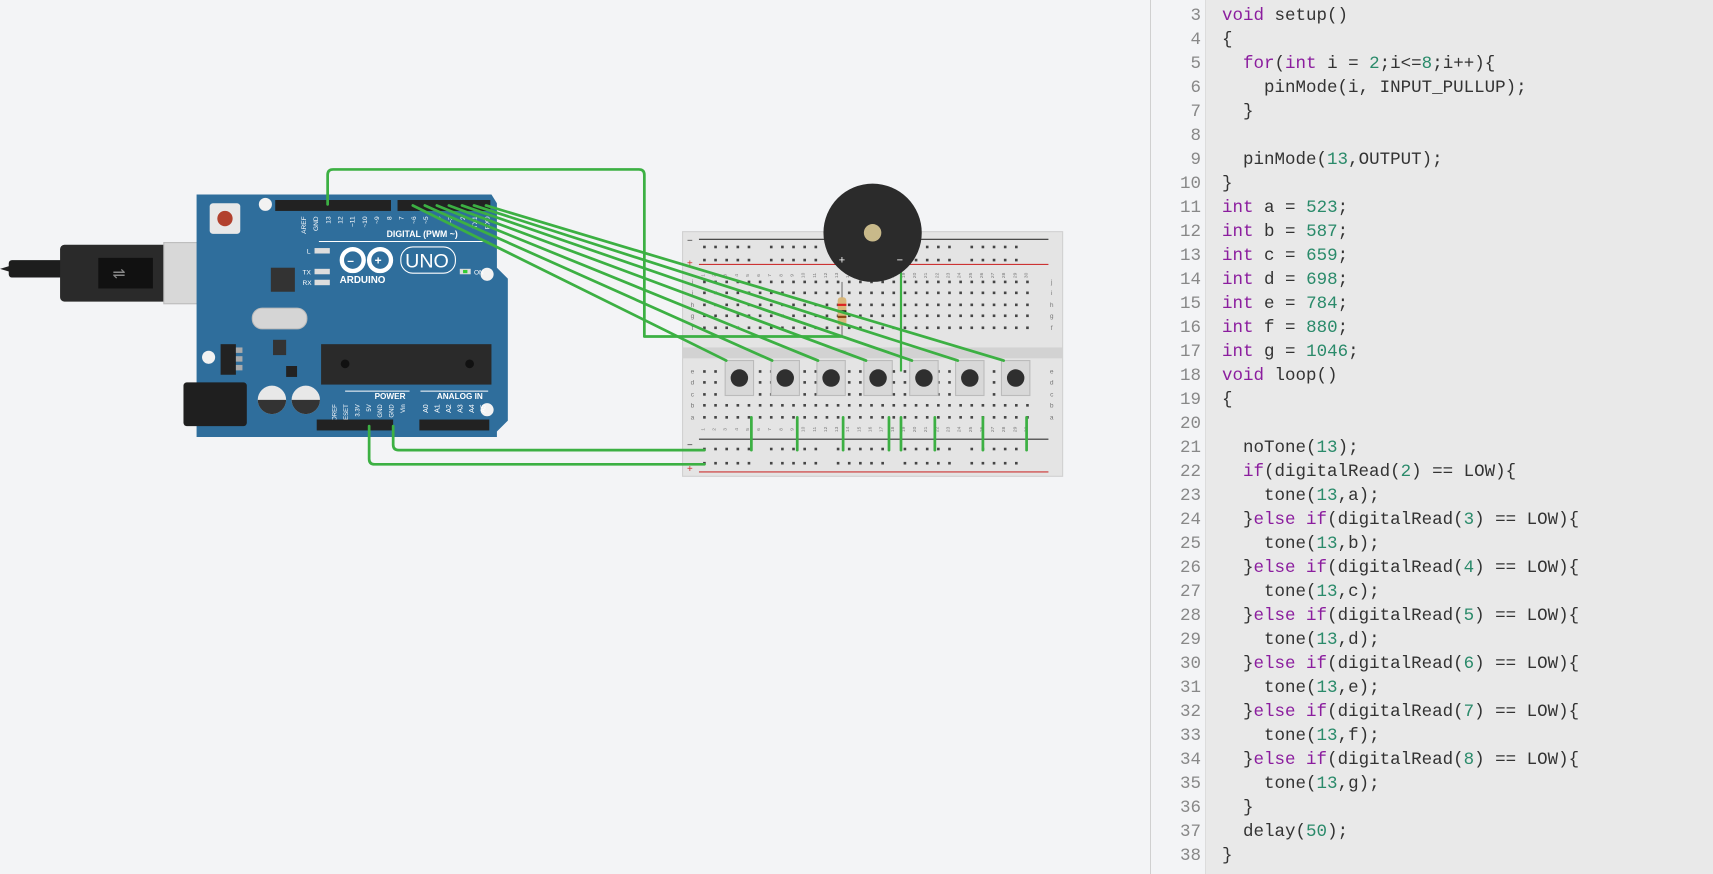  What do you see at coordinates (1432, 64) in the screenshot?
I see `code-line: 5 for(int i = 2;i<=8;i++){` at bounding box center [1432, 64].